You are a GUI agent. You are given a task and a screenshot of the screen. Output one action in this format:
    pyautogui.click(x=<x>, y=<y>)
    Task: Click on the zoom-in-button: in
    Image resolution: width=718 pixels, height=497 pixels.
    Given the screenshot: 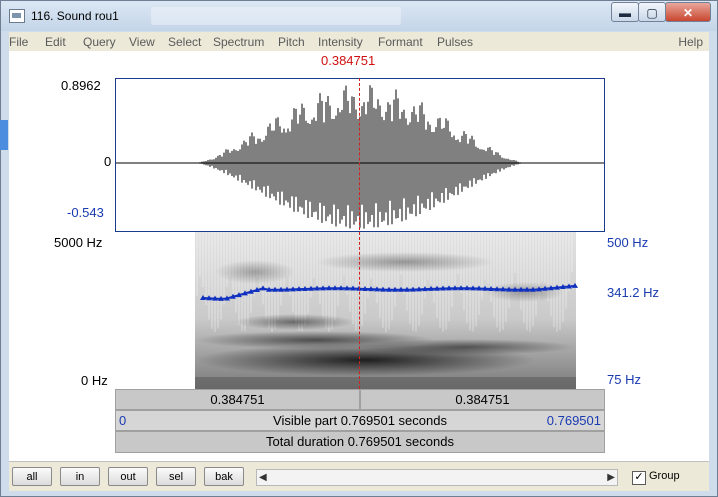 What is the action you would take?
    pyautogui.click(x=80, y=476)
    